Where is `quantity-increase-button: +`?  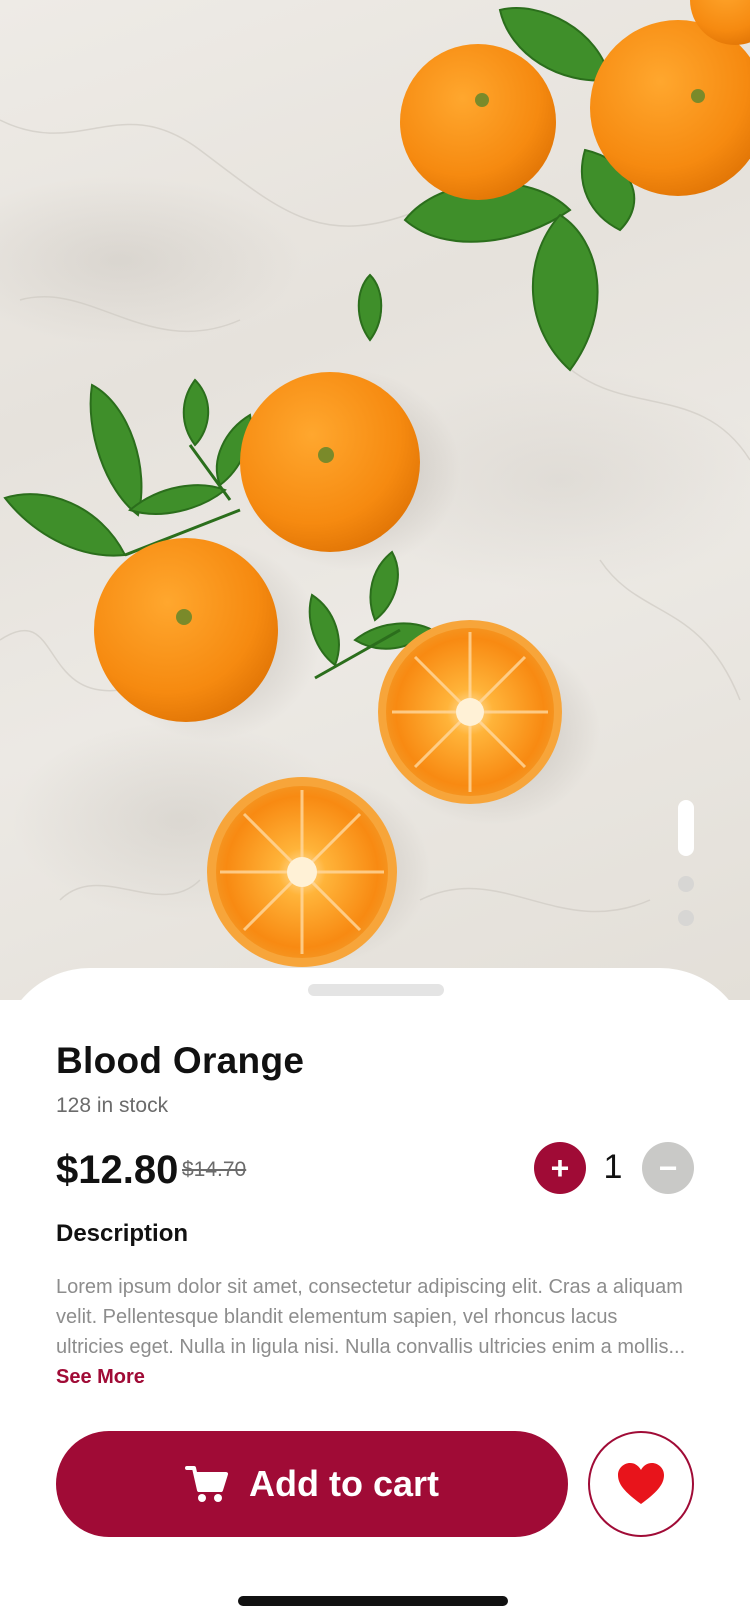
quantity-increase-button: + is located at coordinates (560, 1168).